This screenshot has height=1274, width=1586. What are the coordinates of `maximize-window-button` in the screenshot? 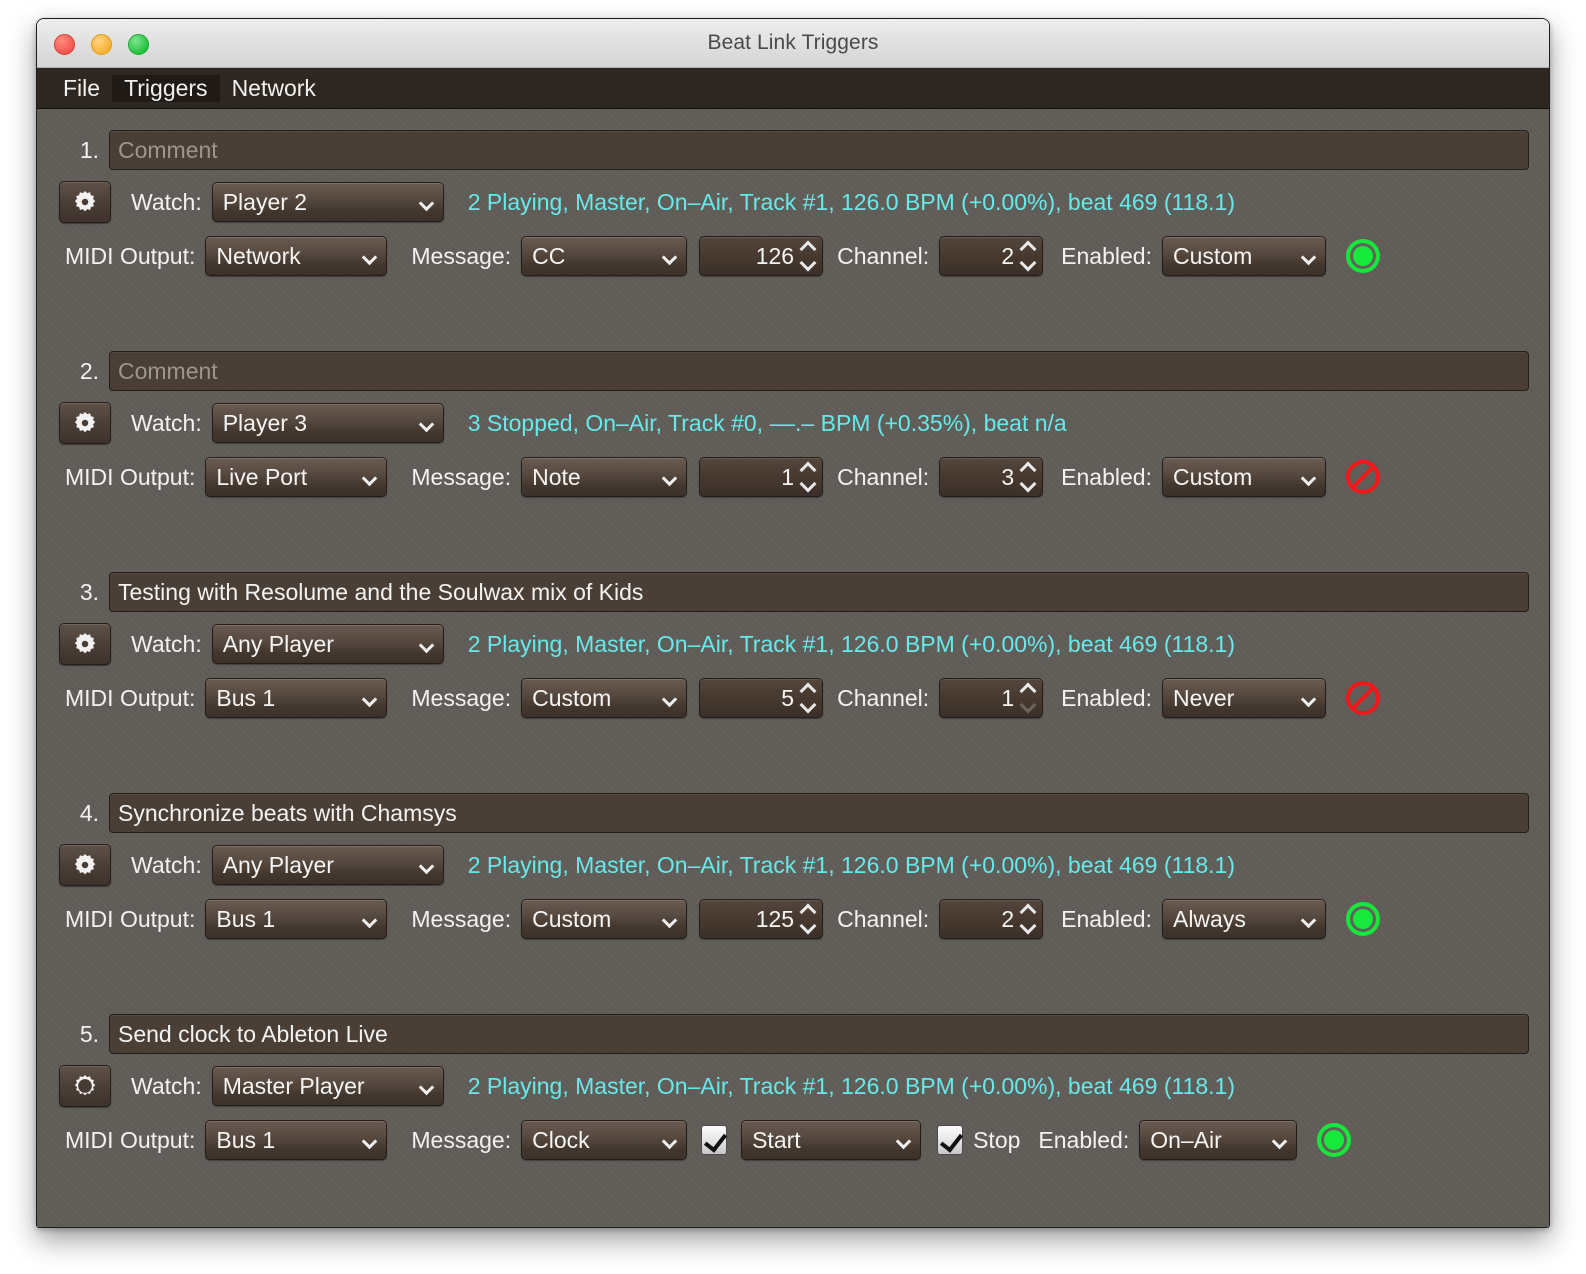 It's located at (138, 44).